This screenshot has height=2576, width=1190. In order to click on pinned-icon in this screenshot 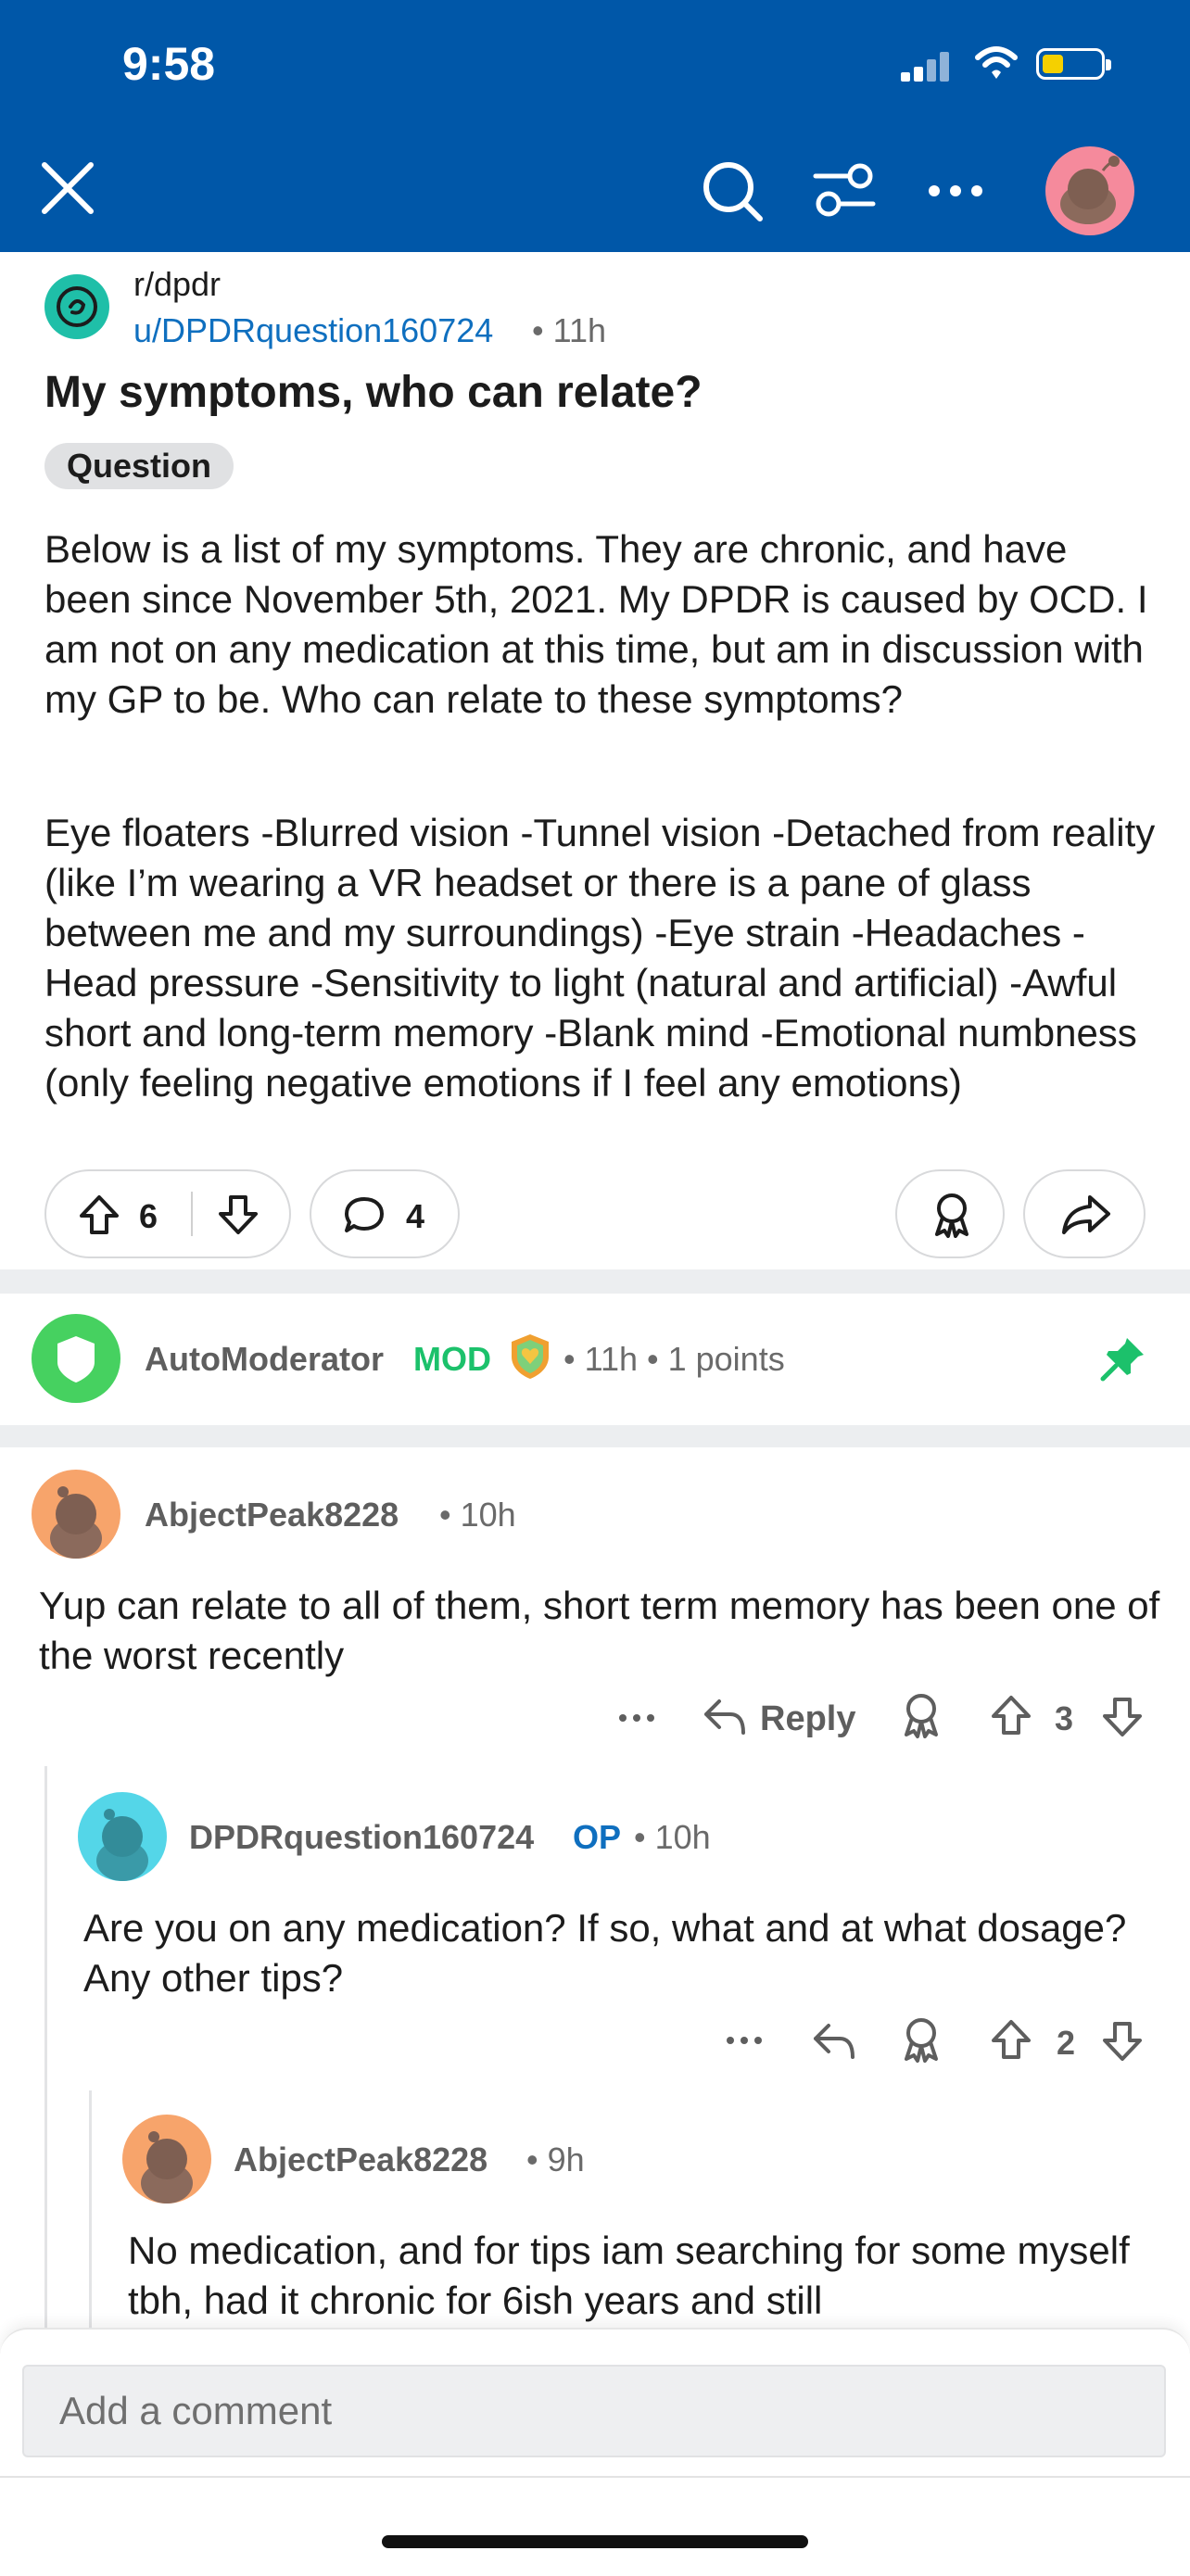, I will do `click(1122, 1360)`.